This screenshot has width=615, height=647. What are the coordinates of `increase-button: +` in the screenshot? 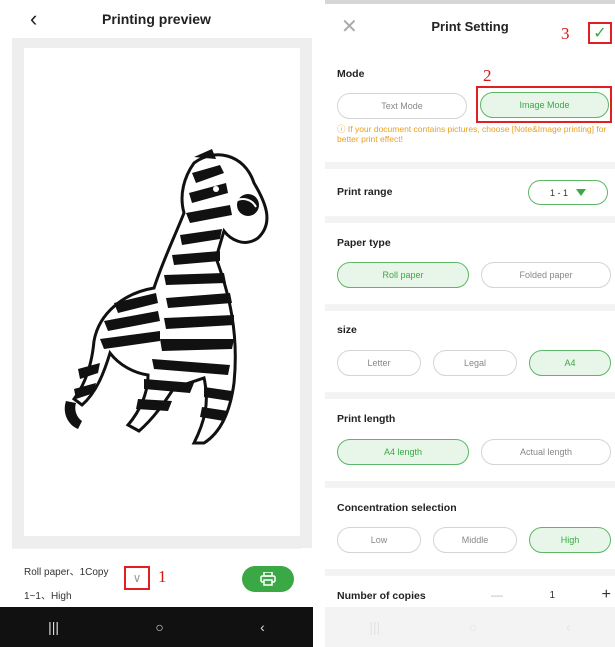 It's located at (606, 595).